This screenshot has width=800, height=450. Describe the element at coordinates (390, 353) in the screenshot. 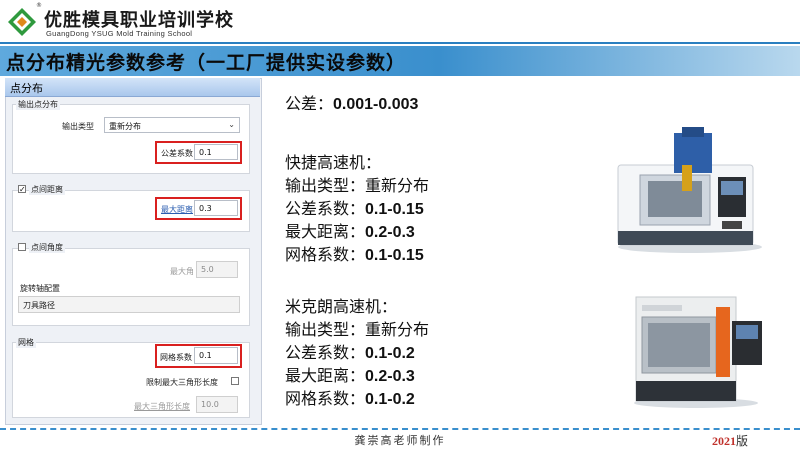

I see `machine2-tol-value: 0.1-0.2` at that location.